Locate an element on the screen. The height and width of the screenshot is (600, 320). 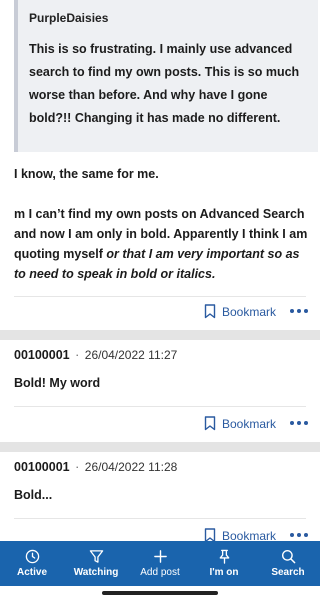
search-icon is located at coordinates (288, 556).